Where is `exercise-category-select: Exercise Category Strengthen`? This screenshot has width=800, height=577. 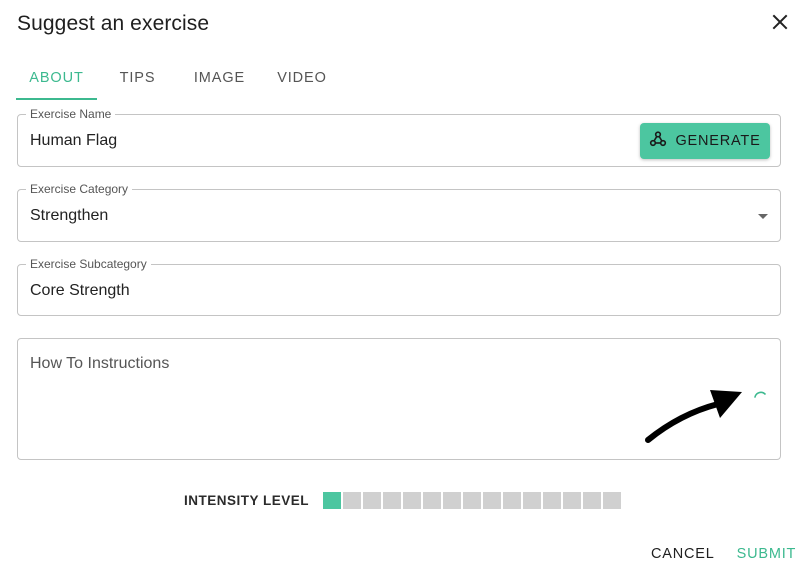 exercise-category-select: Exercise Category Strengthen is located at coordinates (399, 212).